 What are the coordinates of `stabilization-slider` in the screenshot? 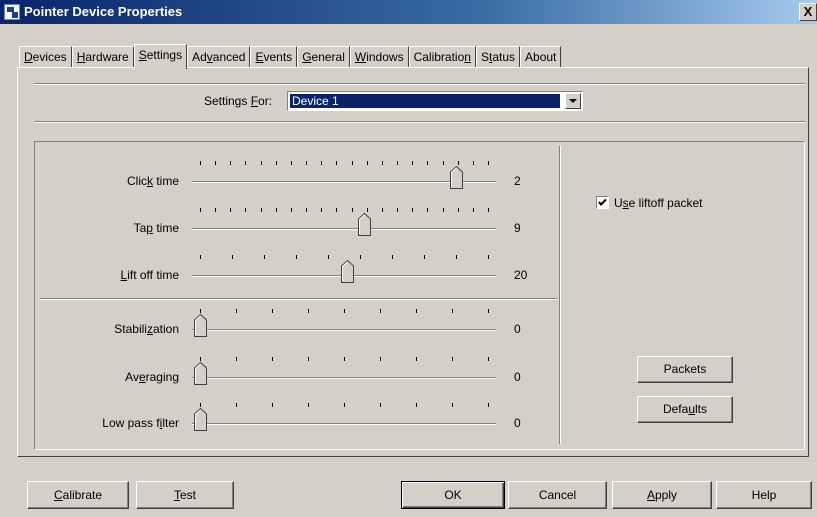 It's located at (344, 330).